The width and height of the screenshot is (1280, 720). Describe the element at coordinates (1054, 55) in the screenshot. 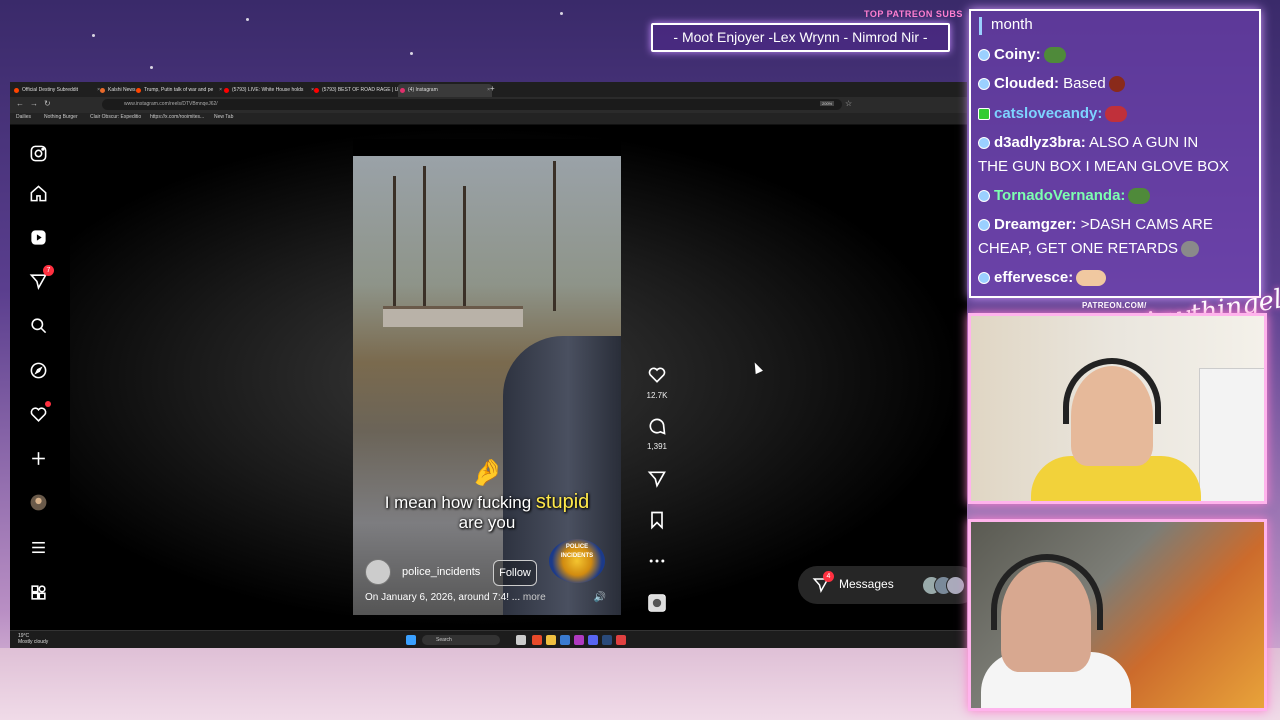

I see `frog-emote-icon` at that location.